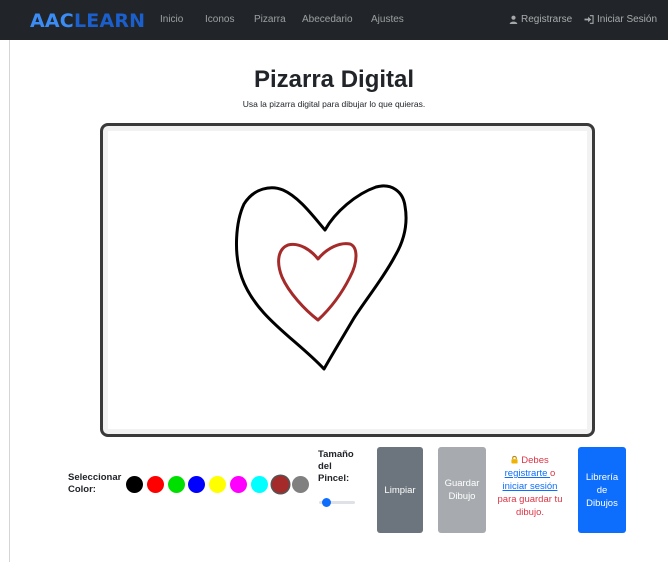 The image size is (668, 562). I want to click on save-label: Guardar Dibujo, so click(462, 490).